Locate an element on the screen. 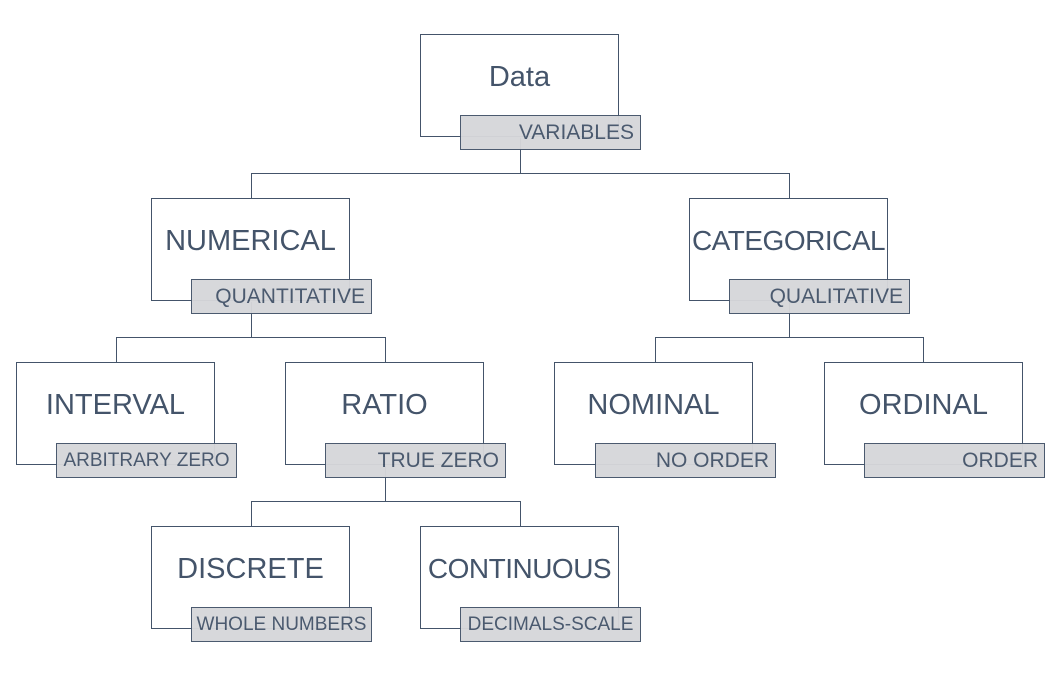 The image size is (1059, 675). node-title: RATIO is located at coordinates (384, 405).